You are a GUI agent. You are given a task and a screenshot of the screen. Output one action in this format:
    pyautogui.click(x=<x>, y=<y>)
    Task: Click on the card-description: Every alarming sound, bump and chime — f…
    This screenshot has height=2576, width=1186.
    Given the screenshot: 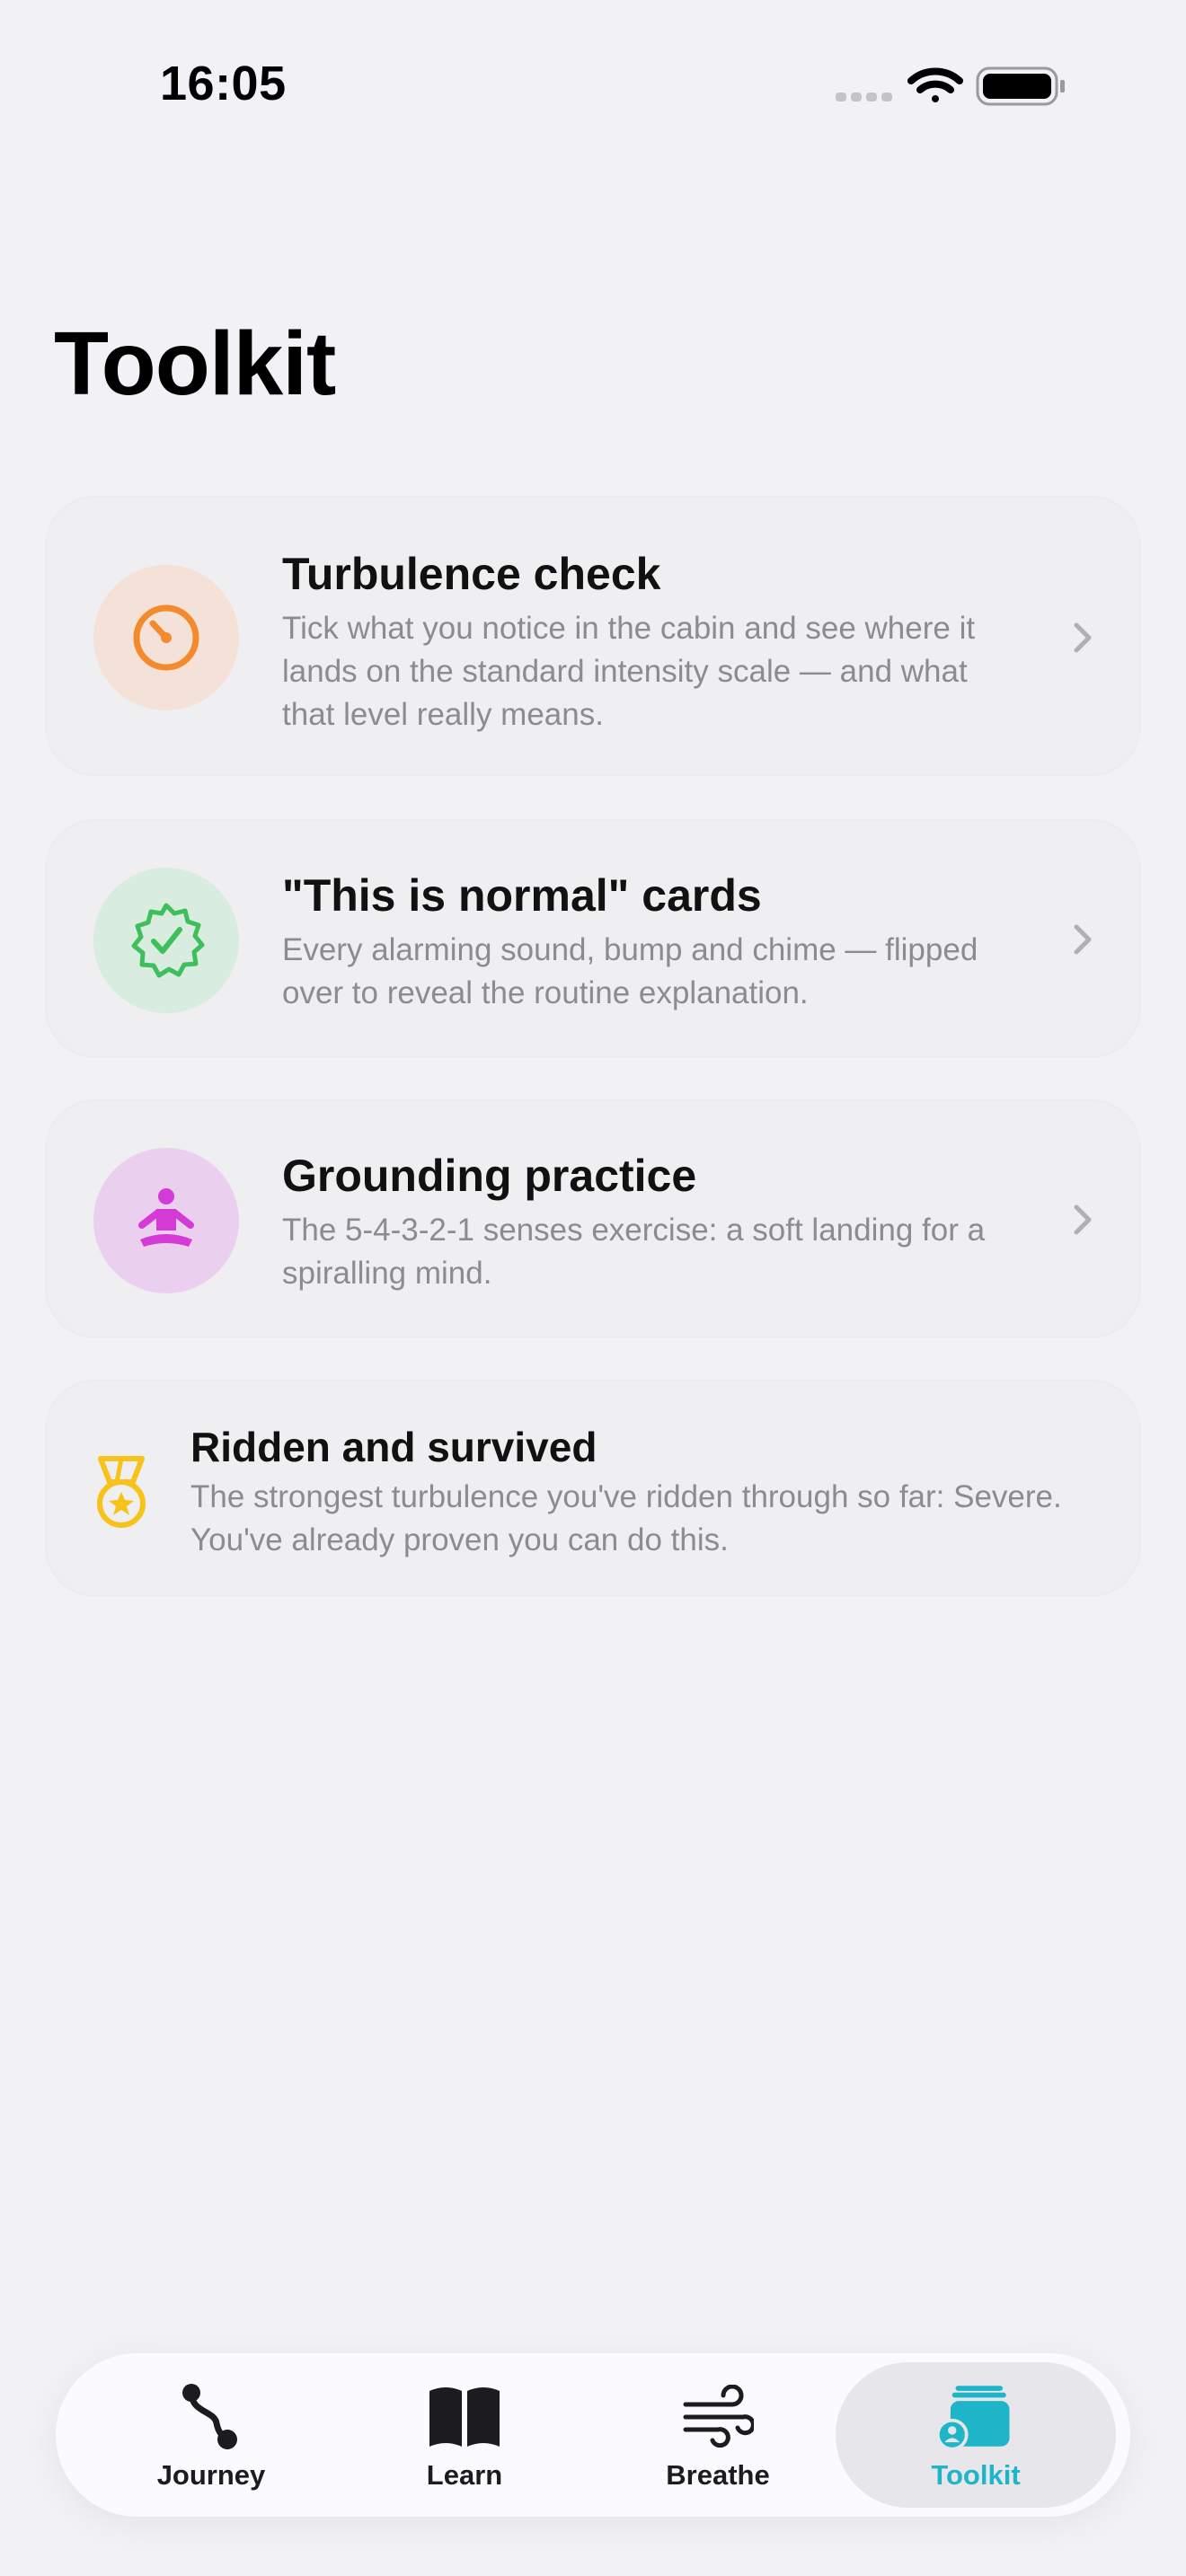 What is the action you would take?
    pyautogui.click(x=630, y=971)
    